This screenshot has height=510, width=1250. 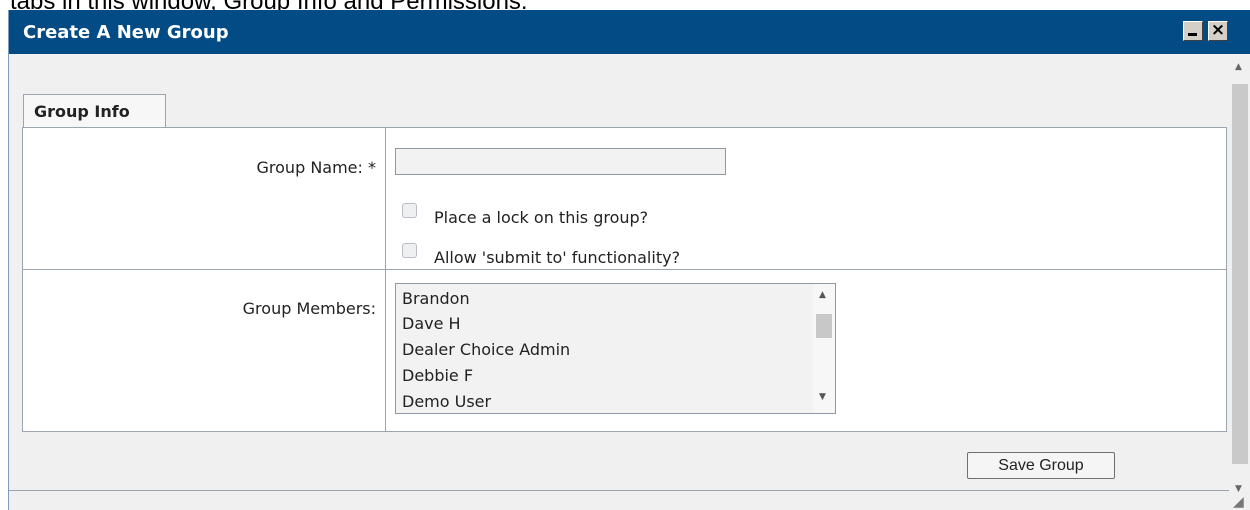 I want to click on list-item: Debbie F, so click(x=437, y=376).